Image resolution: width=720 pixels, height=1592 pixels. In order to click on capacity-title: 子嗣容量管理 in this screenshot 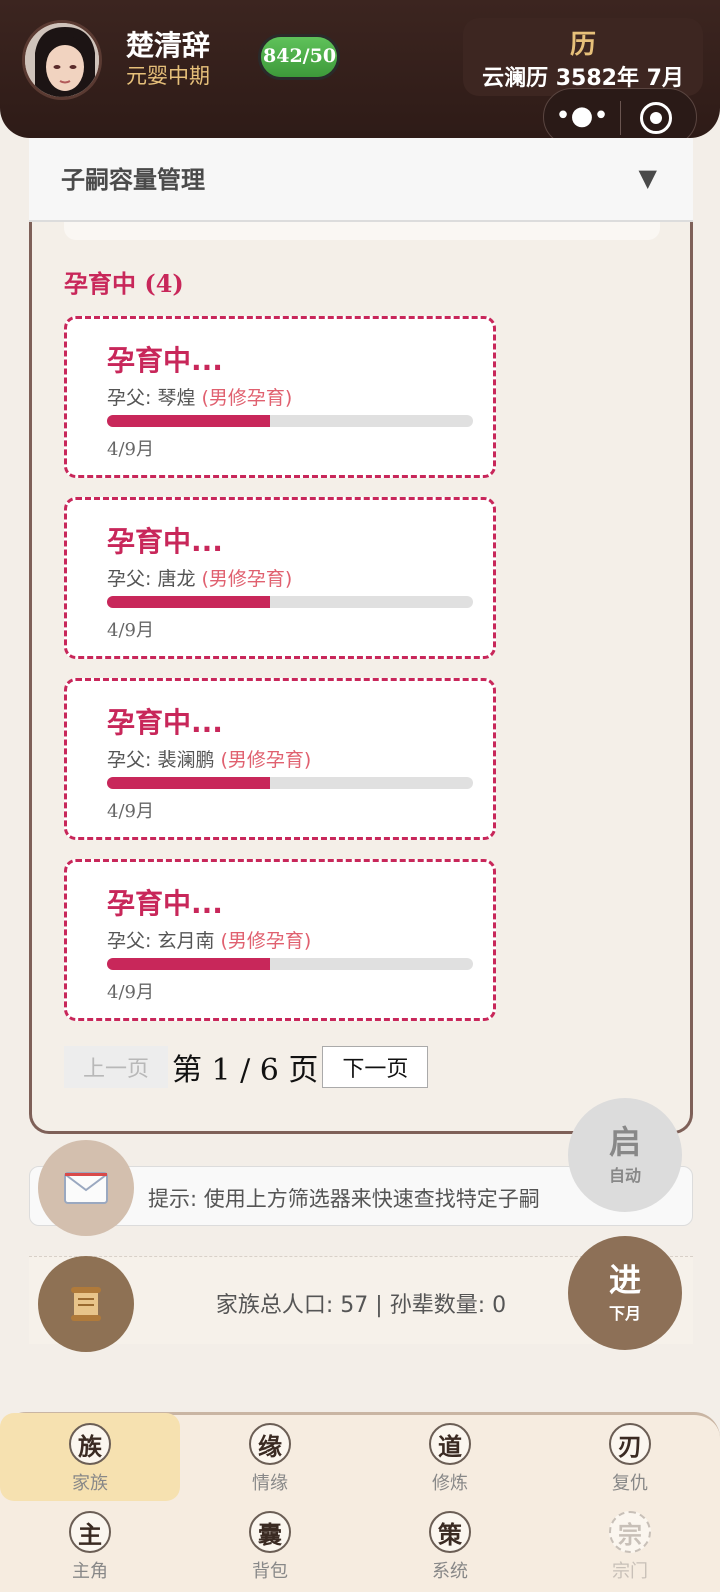, I will do `click(133, 180)`.